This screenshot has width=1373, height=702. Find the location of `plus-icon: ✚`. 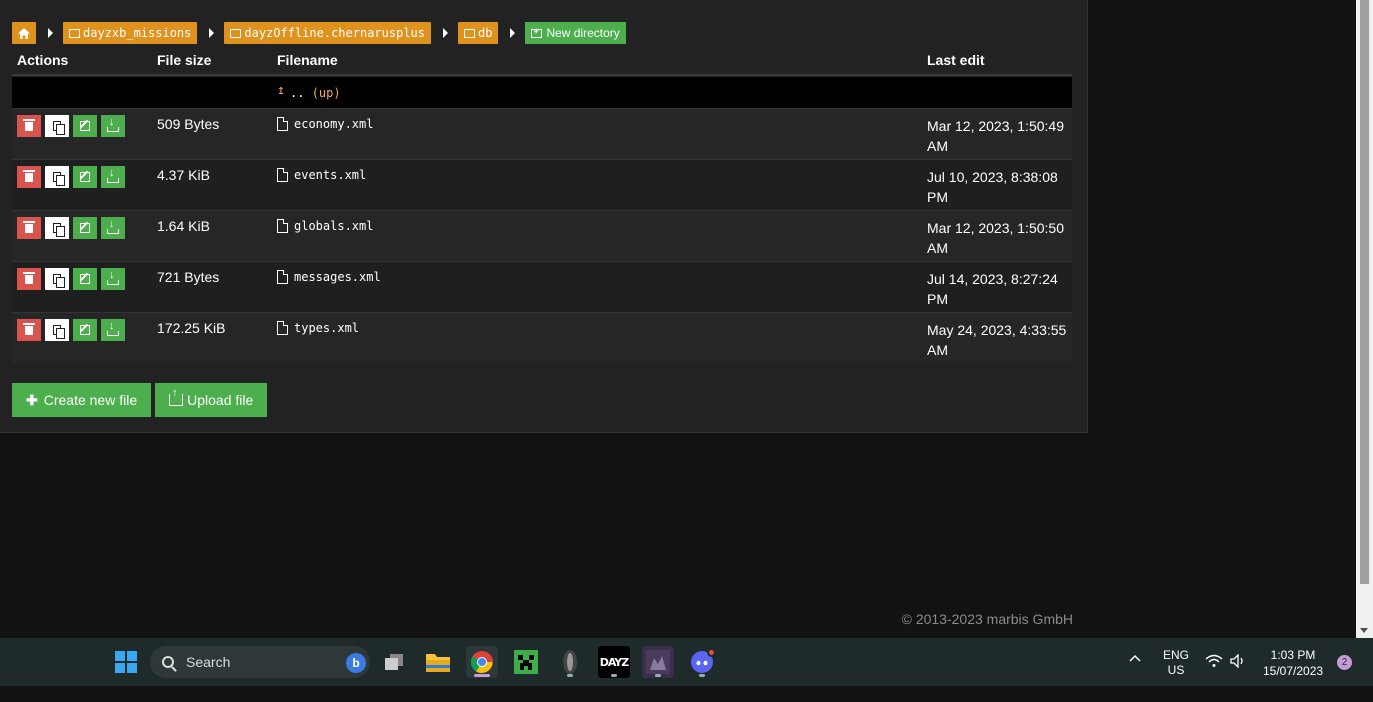

plus-icon: ✚ is located at coordinates (32, 399).